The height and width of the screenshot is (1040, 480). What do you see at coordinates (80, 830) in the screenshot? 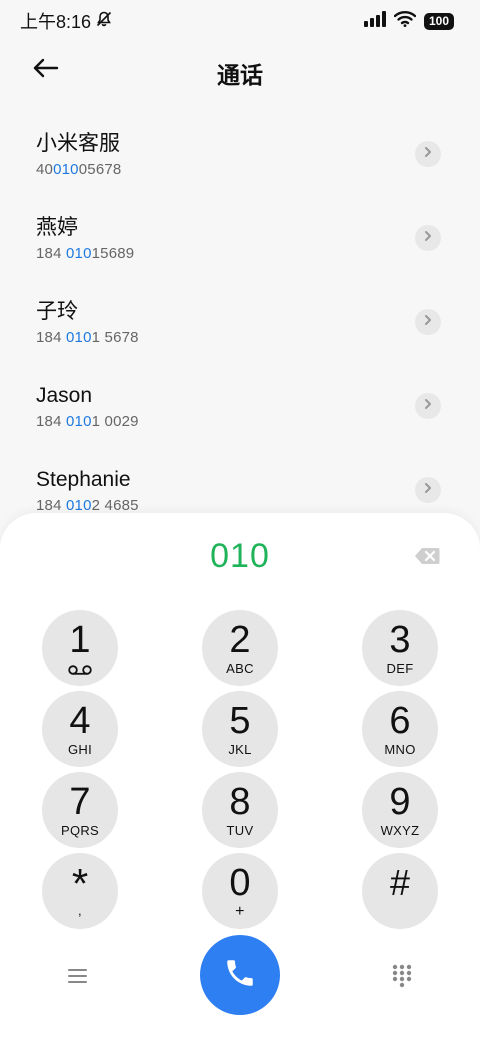
I see `key-letters: PQRS` at bounding box center [80, 830].